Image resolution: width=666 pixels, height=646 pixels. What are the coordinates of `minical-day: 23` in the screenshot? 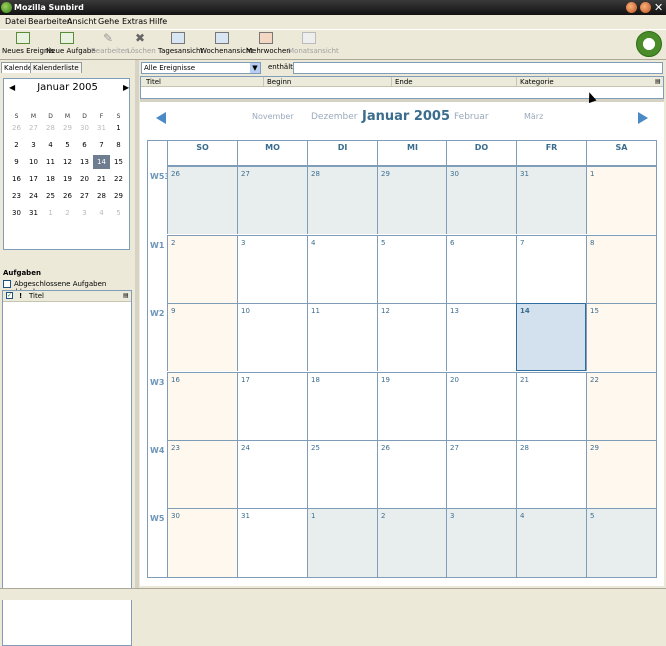 It's located at (16, 196).